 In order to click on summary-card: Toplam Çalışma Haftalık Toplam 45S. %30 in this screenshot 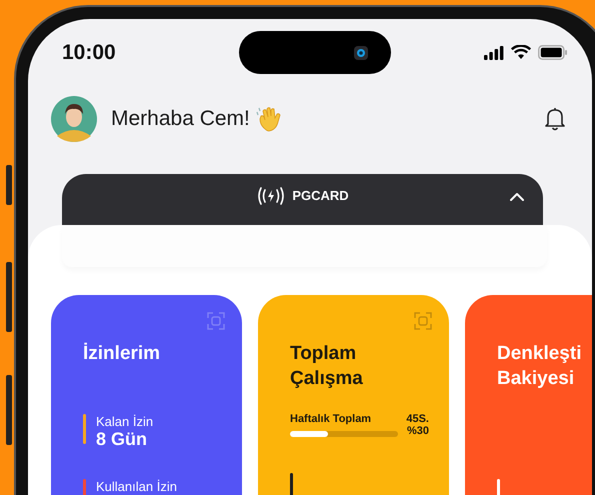, I will do `click(353, 395)`.